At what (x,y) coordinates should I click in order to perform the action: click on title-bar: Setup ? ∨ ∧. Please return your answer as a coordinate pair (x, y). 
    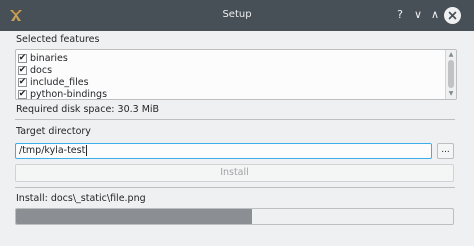
    Looking at the image, I should click on (237, 15).